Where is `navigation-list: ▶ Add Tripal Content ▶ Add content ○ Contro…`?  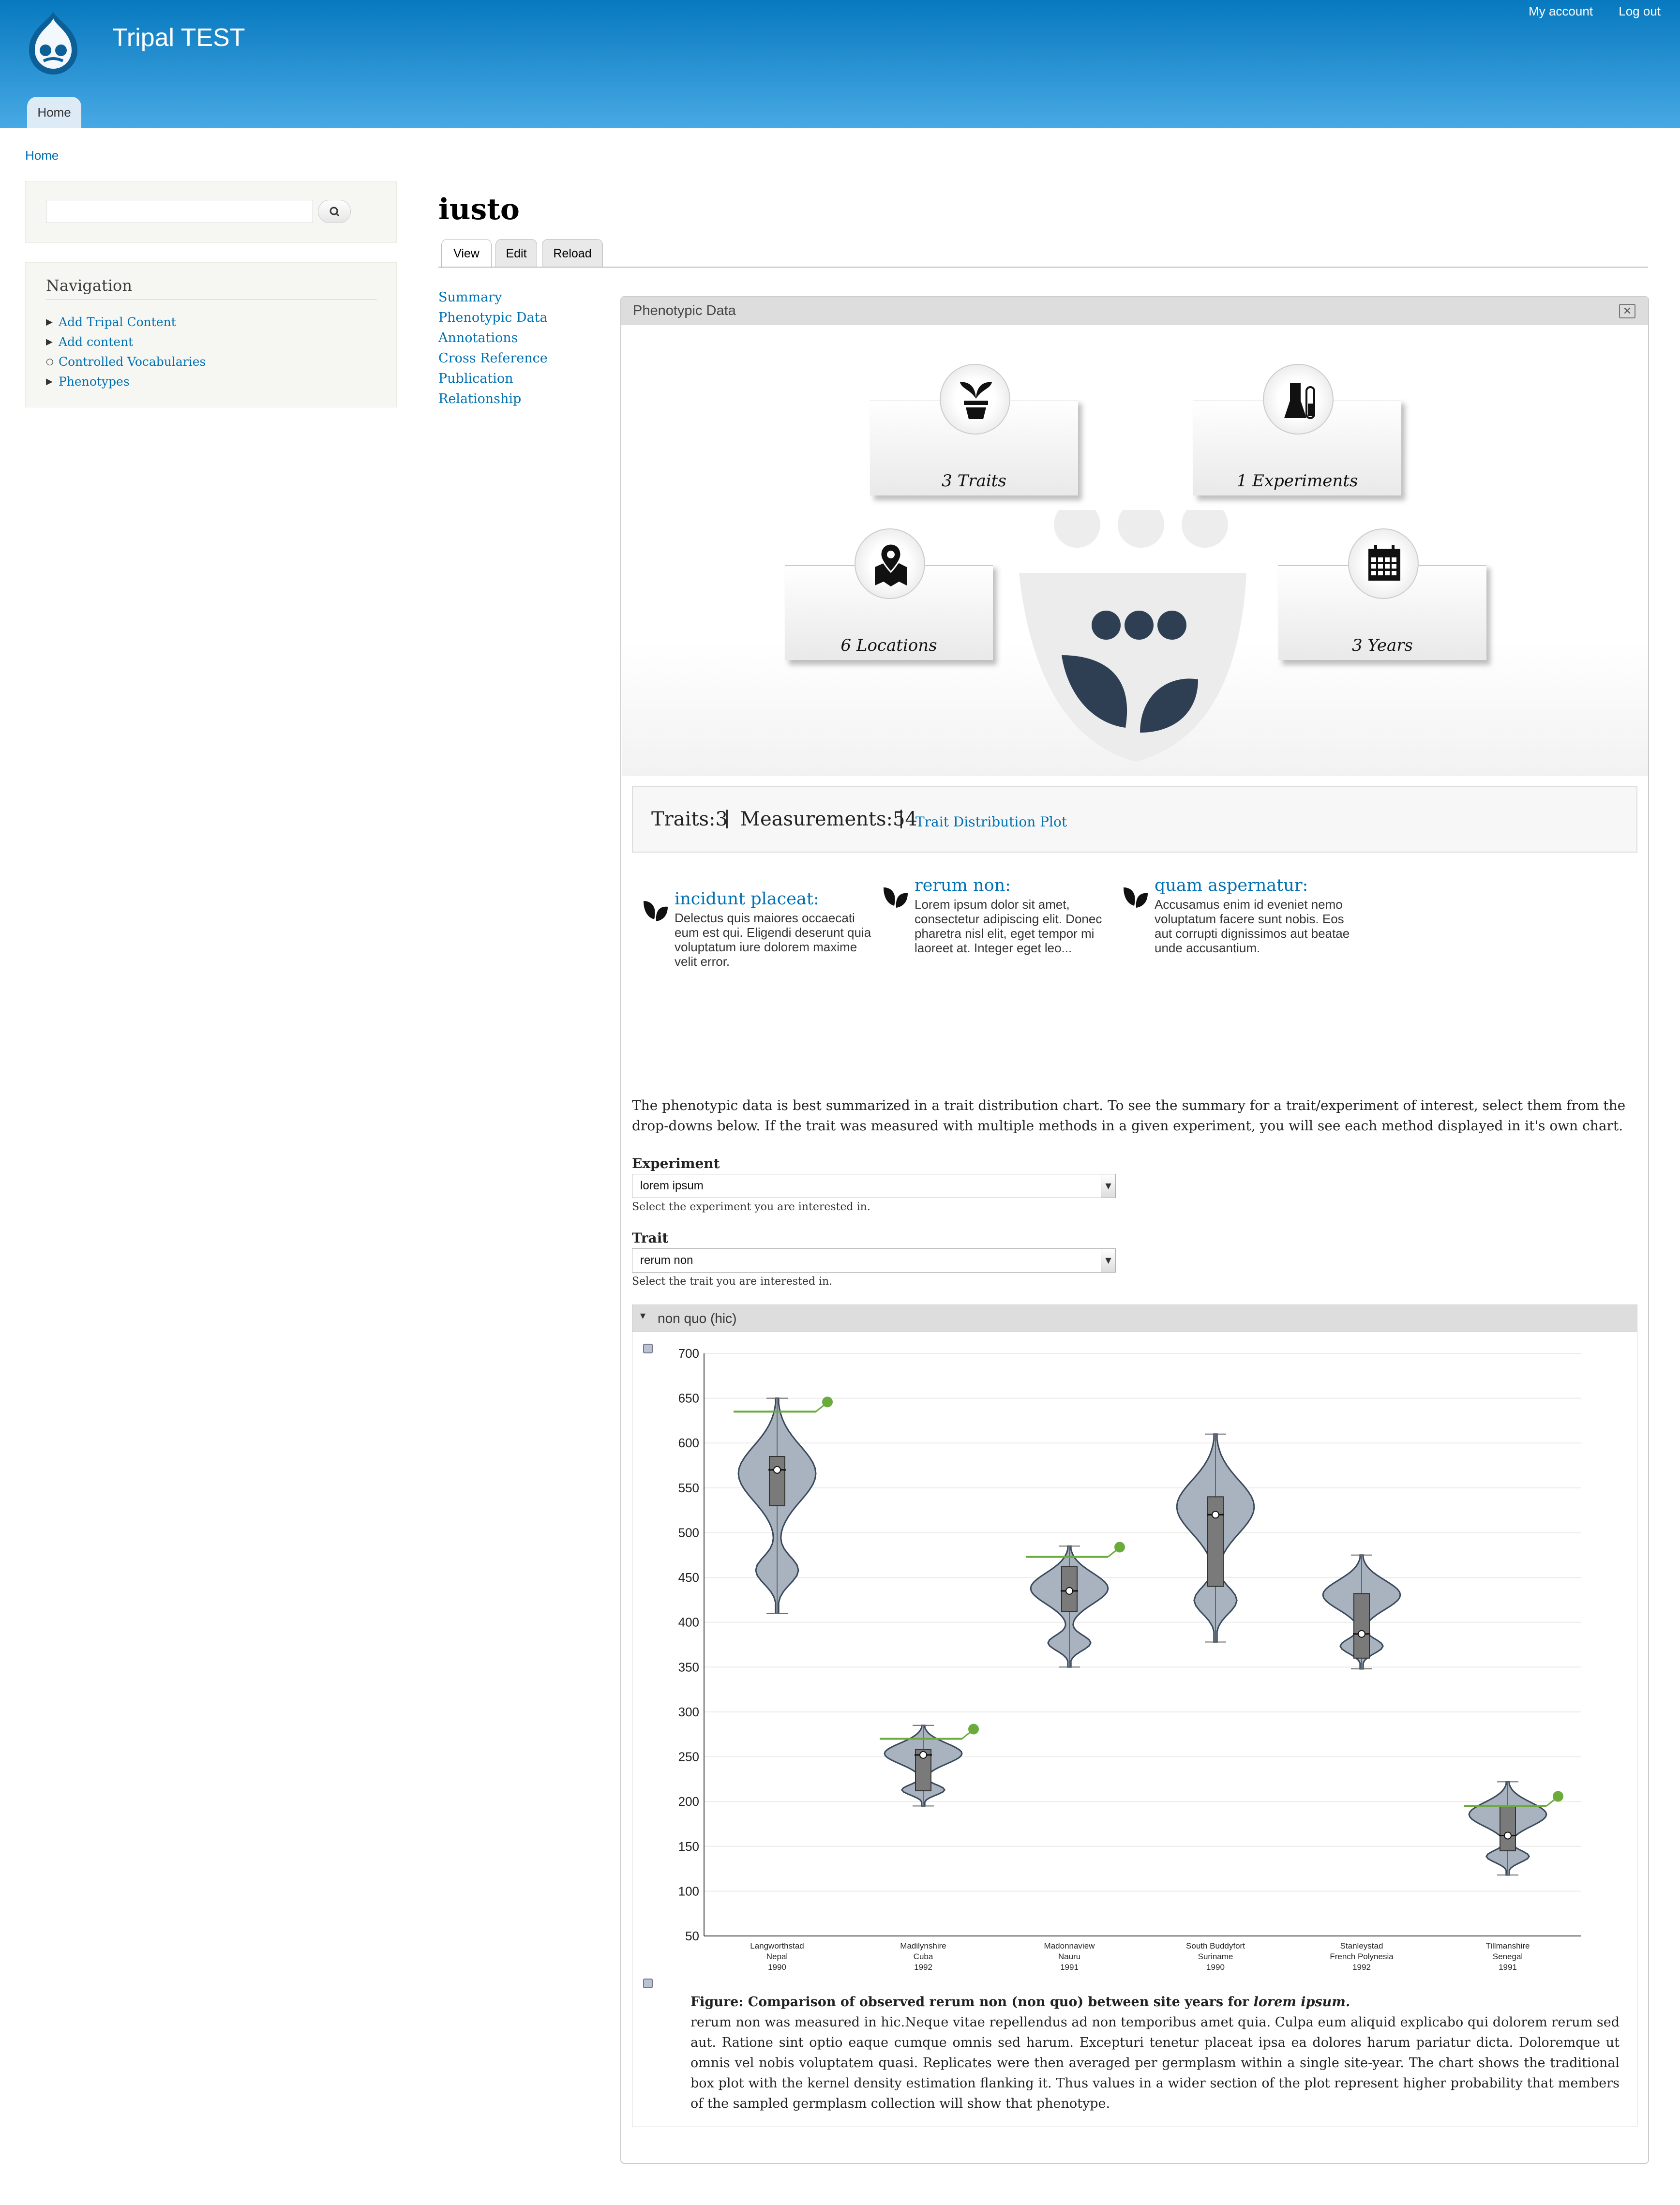
navigation-list: ▶ Add Tripal Content ▶ Add content ○ Contro… is located at coordinates (126, 352).